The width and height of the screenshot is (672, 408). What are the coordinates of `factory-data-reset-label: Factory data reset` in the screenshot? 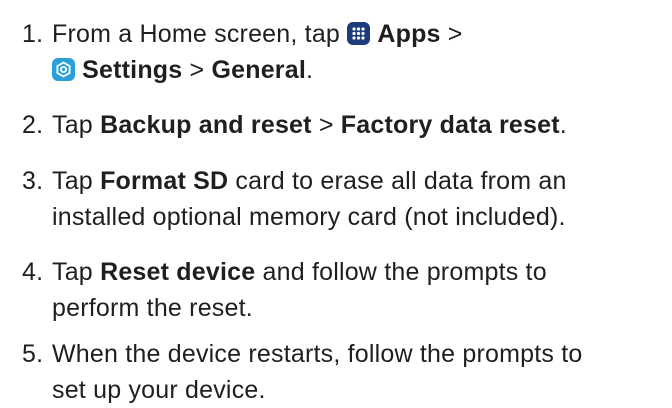 It's located at (450, 125).